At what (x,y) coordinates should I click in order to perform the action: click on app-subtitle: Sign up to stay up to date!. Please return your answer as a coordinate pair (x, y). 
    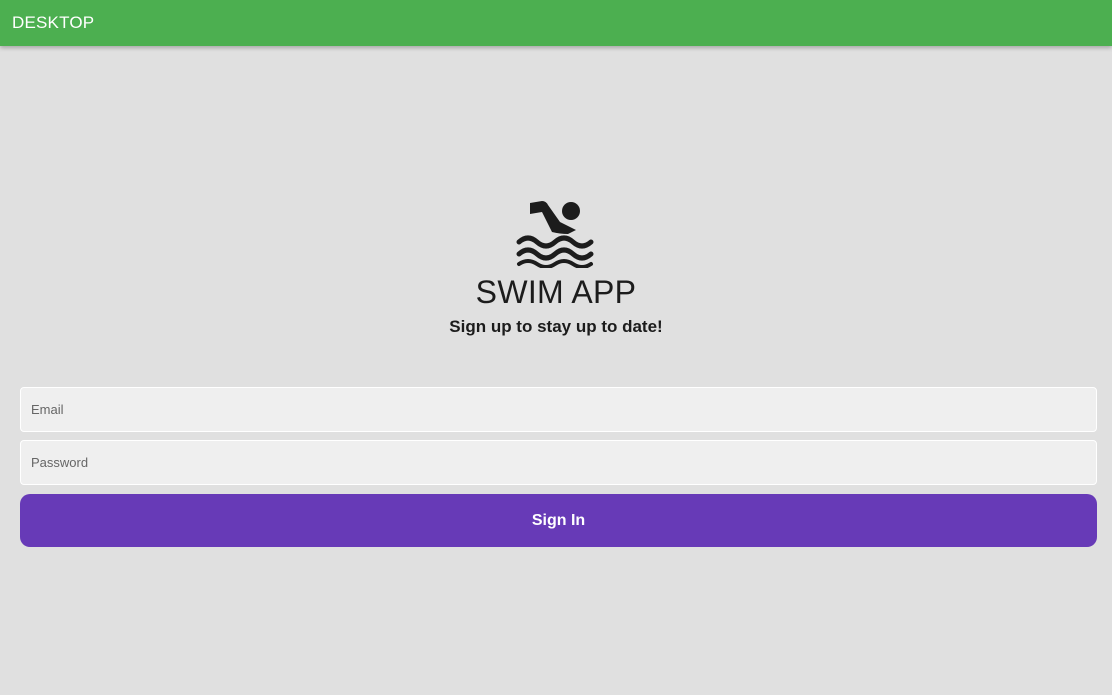
    Looking at the image, I should click on (556, 326).